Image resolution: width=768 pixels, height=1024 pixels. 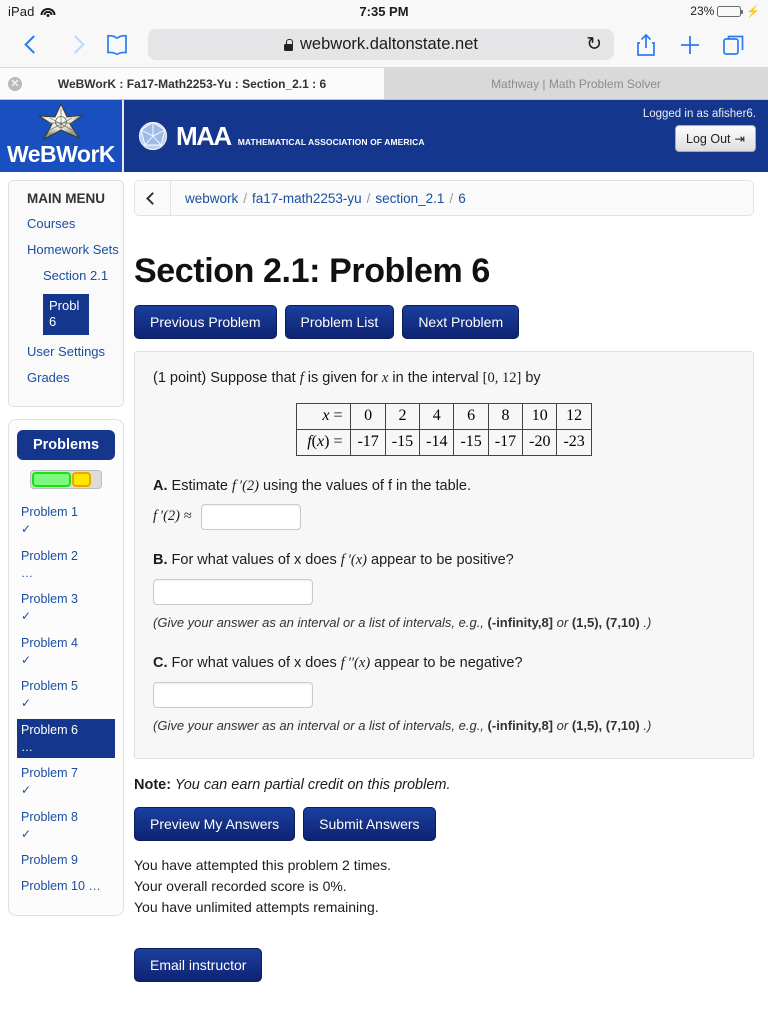 I want to click on logout-button: Log Out ⇥, so click(x=715, y=138).